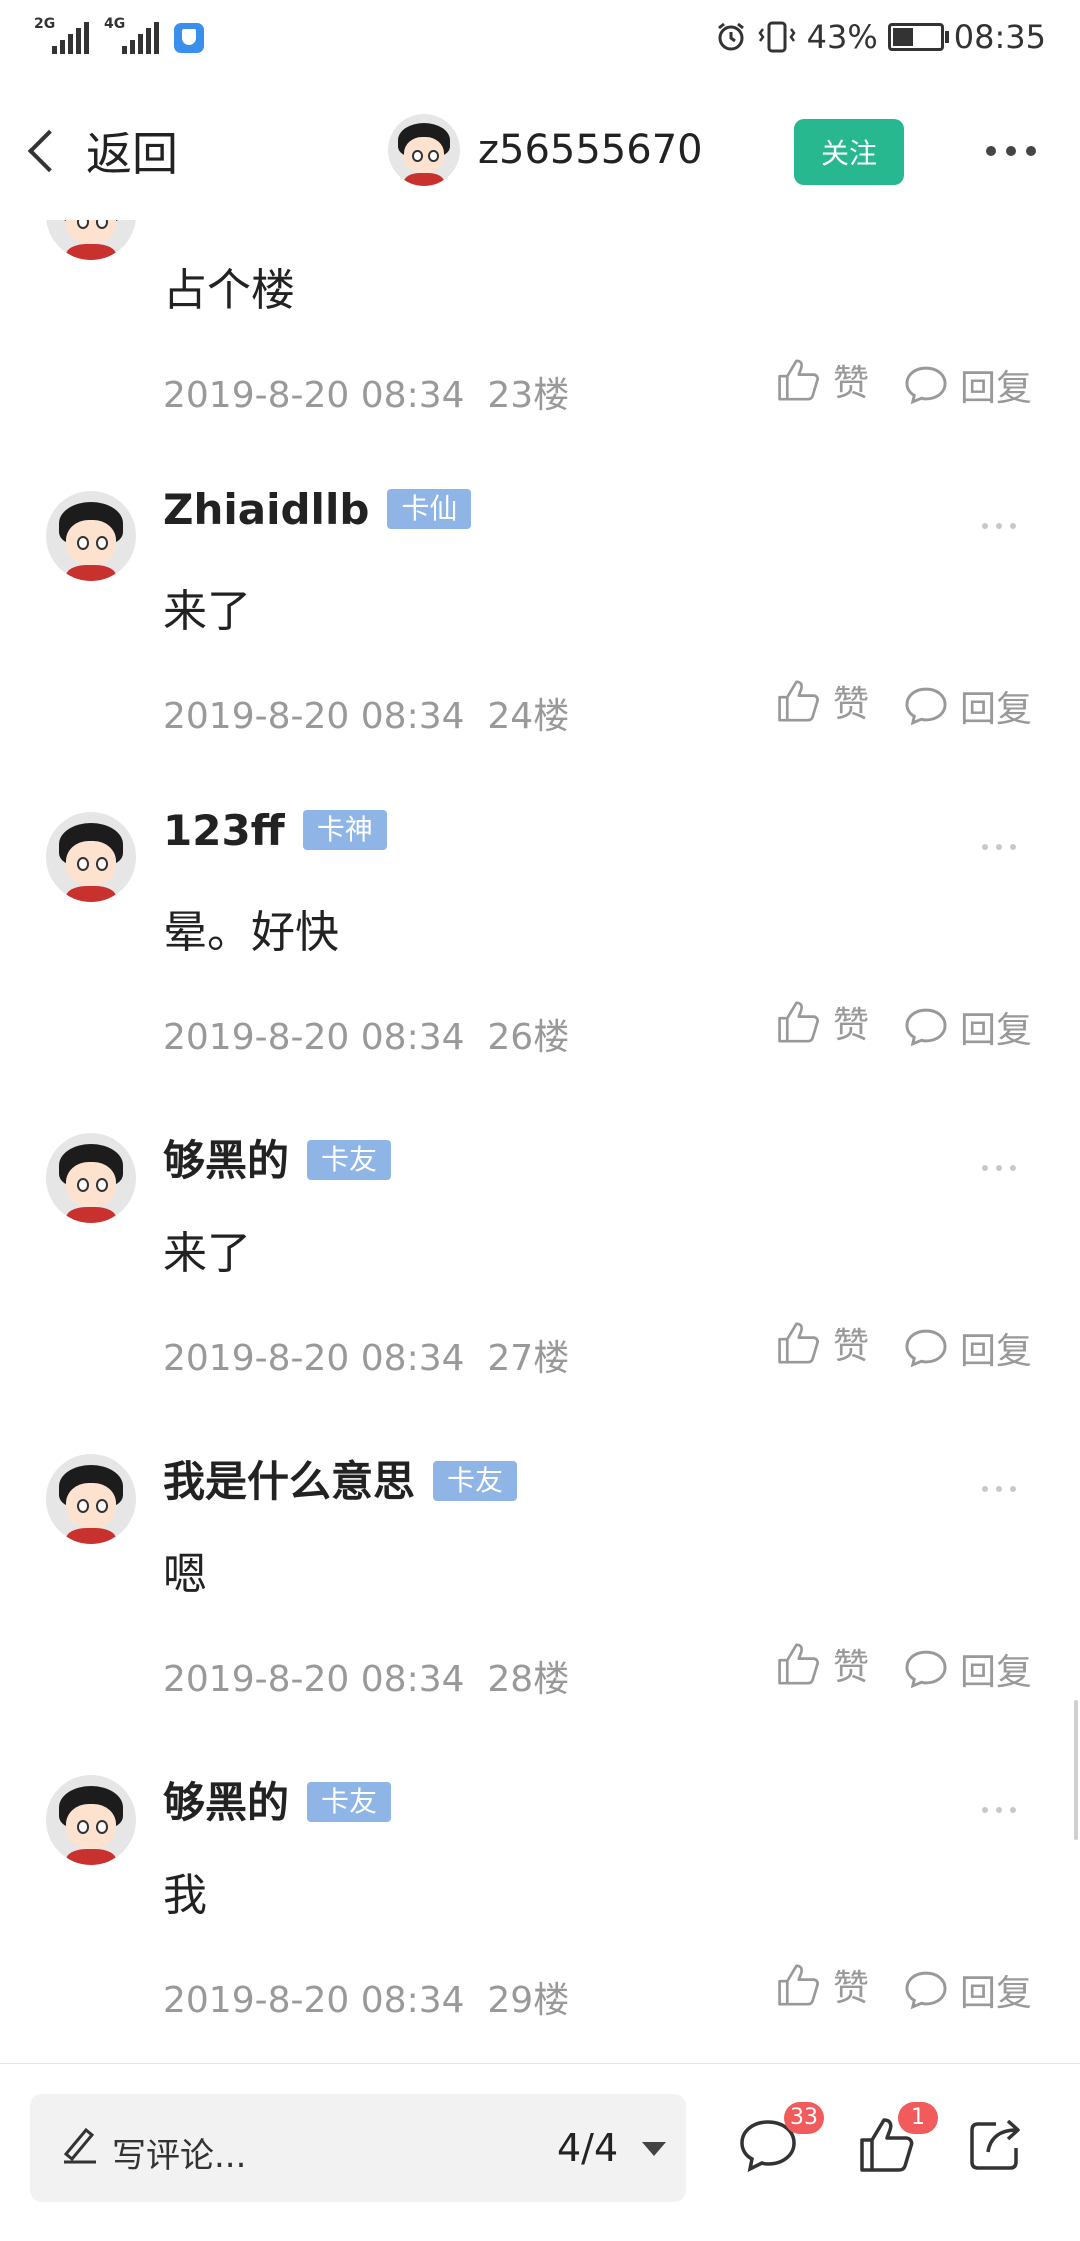 The height and width of the screenshot is (2241, 1080). I want to click on sim2-network-type: 4G, so click(115, 24).